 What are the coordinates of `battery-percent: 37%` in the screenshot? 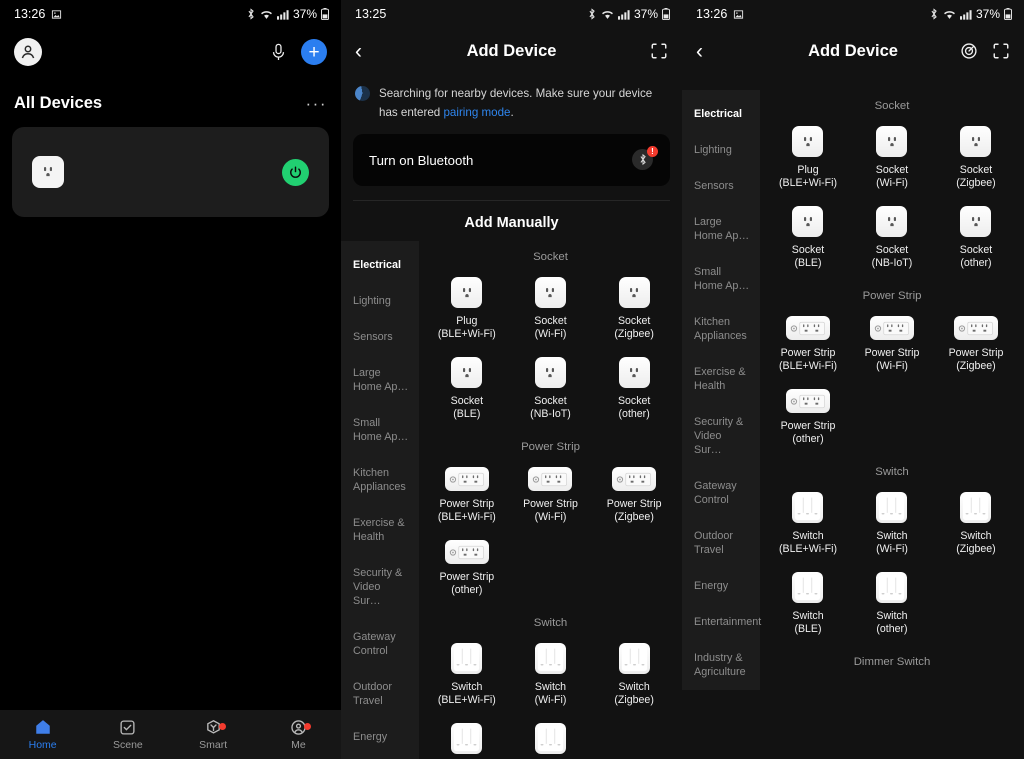 It's located at (645, 14).